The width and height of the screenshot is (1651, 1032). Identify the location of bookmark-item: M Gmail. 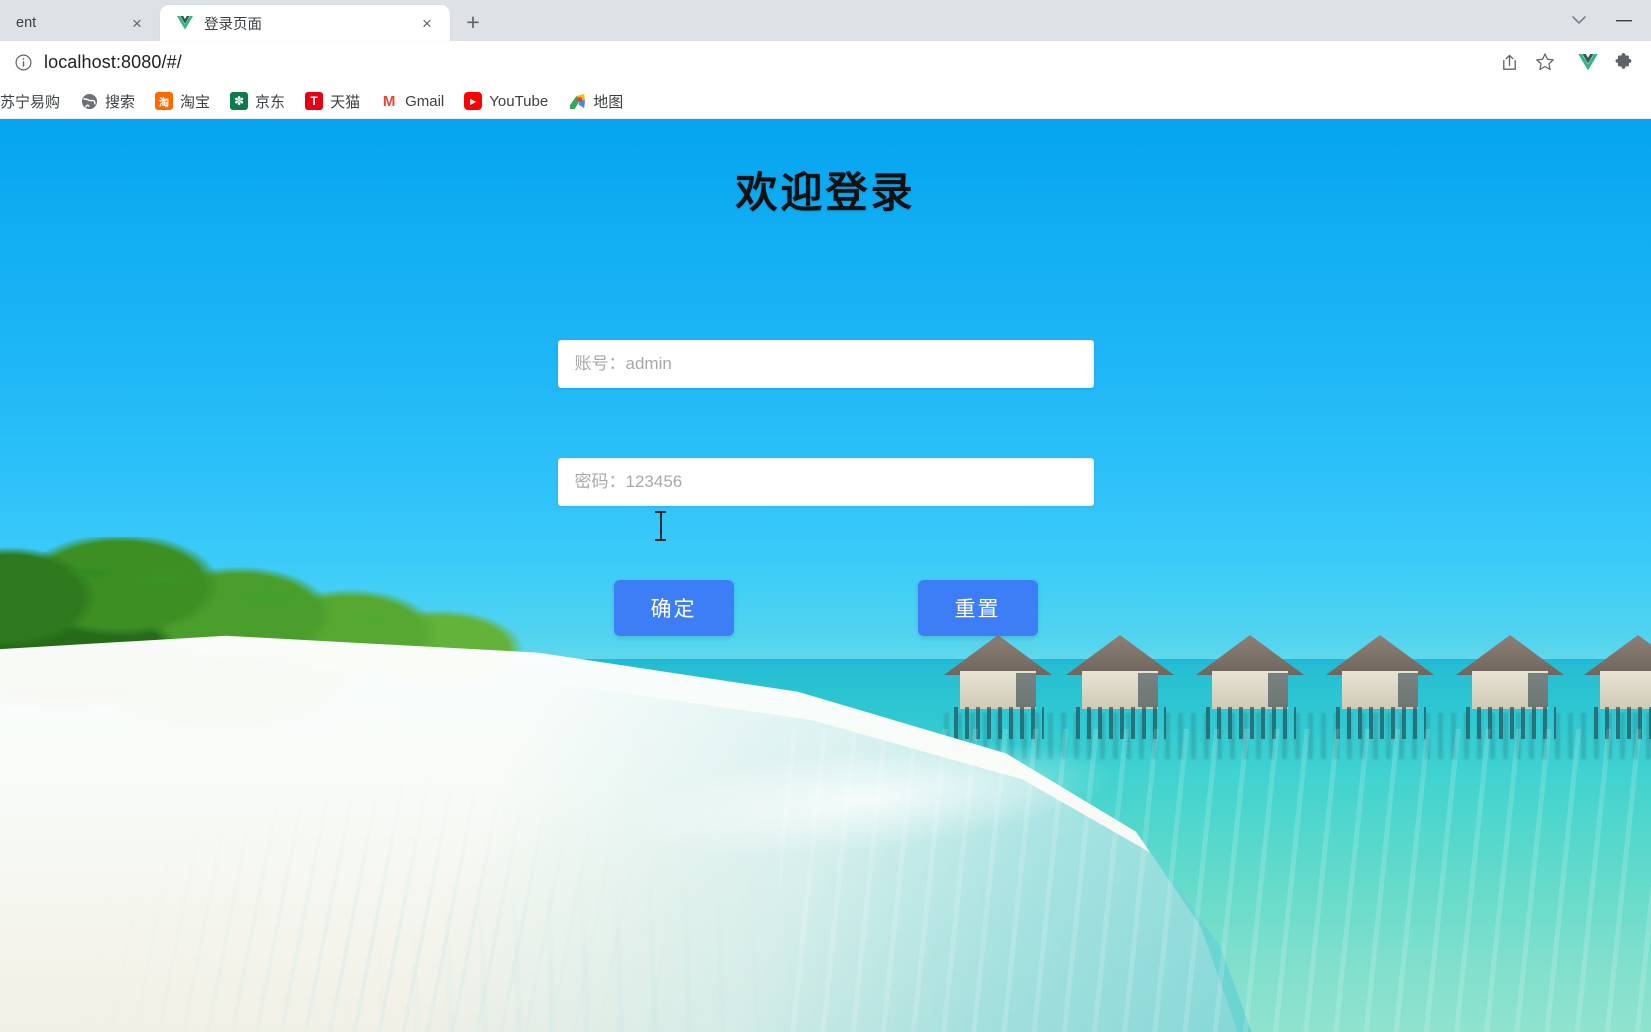
(412, 101).